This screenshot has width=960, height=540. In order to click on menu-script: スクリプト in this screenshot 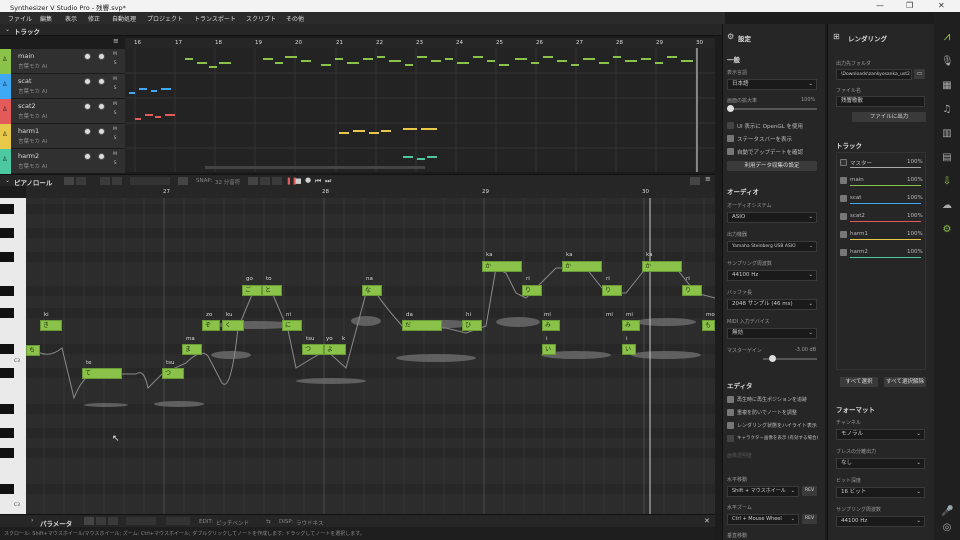, I will do `click(261, 18)`.